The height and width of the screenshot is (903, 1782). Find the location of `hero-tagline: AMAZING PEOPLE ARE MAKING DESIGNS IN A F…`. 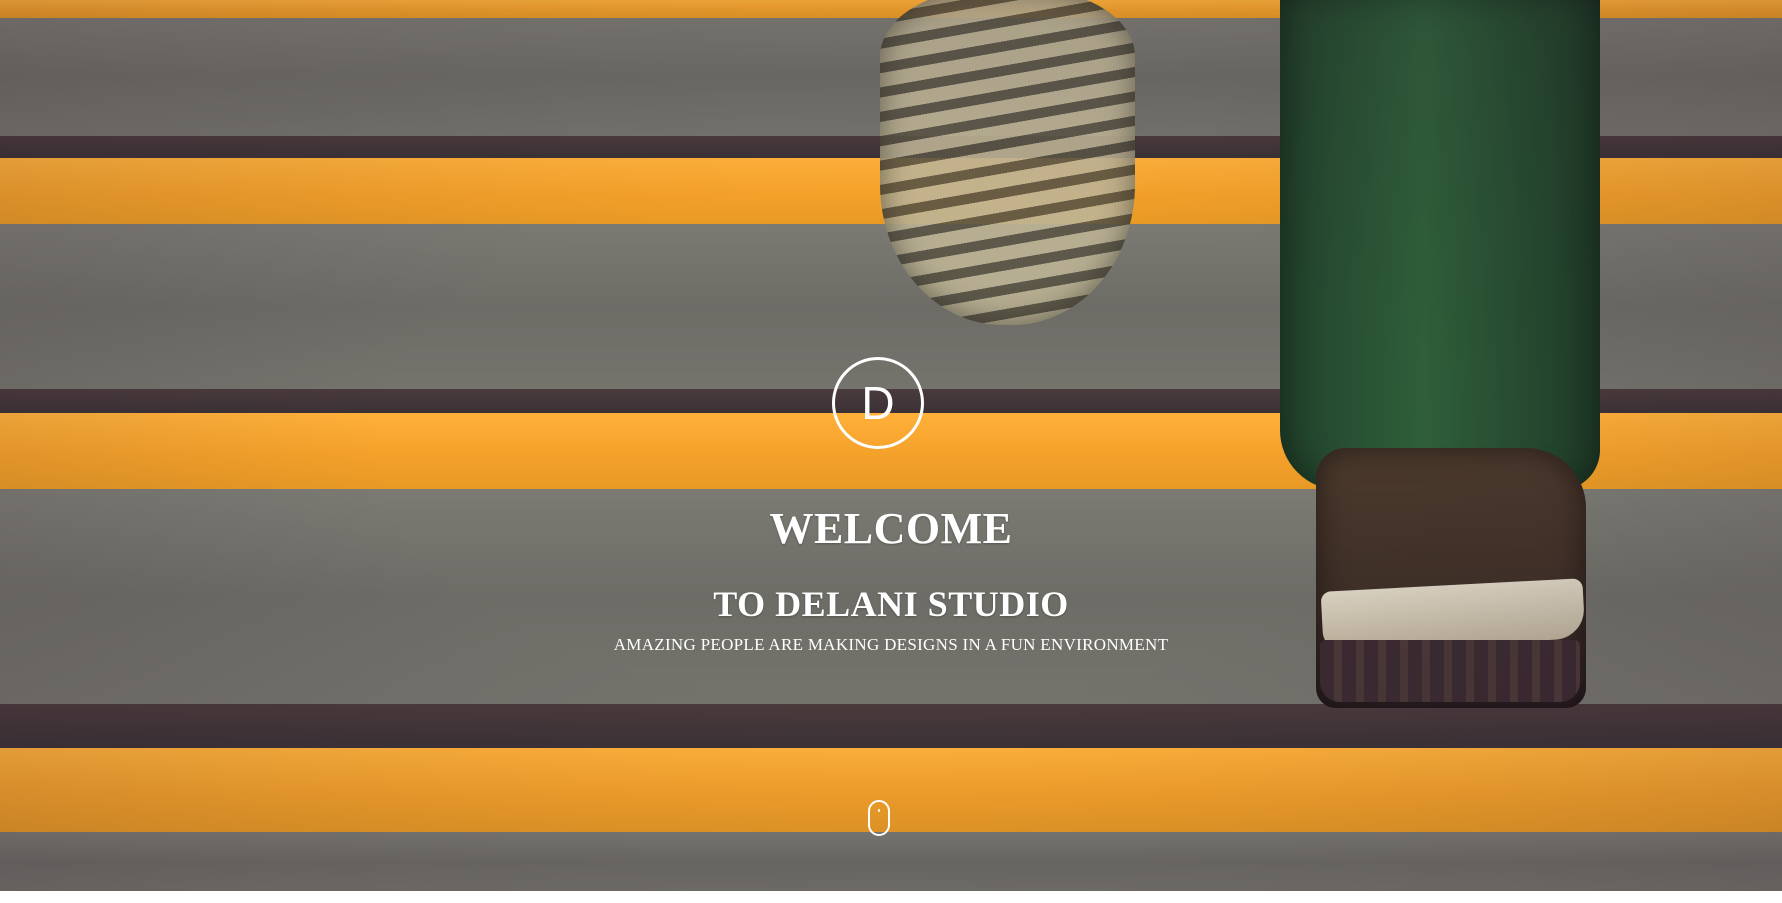

hero-tagline: AMAZING PEOPLE ARE MAKING DESIGNS IN A F… is located at coordinates (891, 644).